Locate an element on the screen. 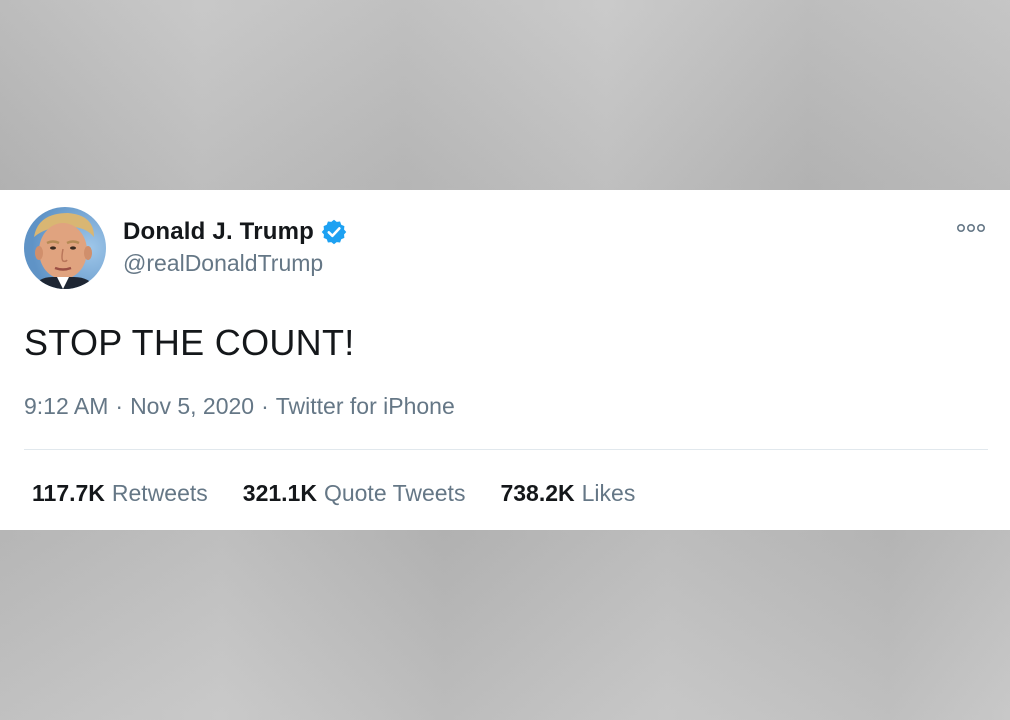  more-options-icon is located at coordinates (971, 228).